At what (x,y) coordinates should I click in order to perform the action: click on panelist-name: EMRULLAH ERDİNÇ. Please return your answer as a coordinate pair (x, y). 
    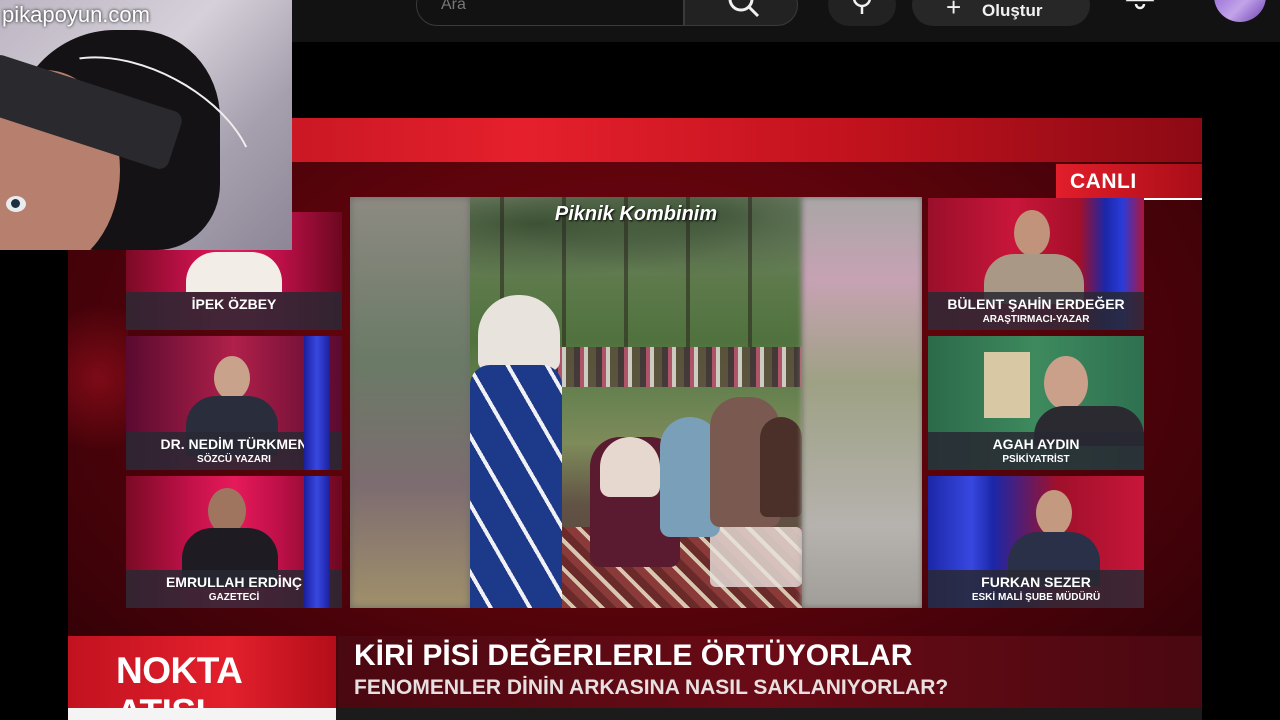
    Looking at the image, I should click on (234, 582).